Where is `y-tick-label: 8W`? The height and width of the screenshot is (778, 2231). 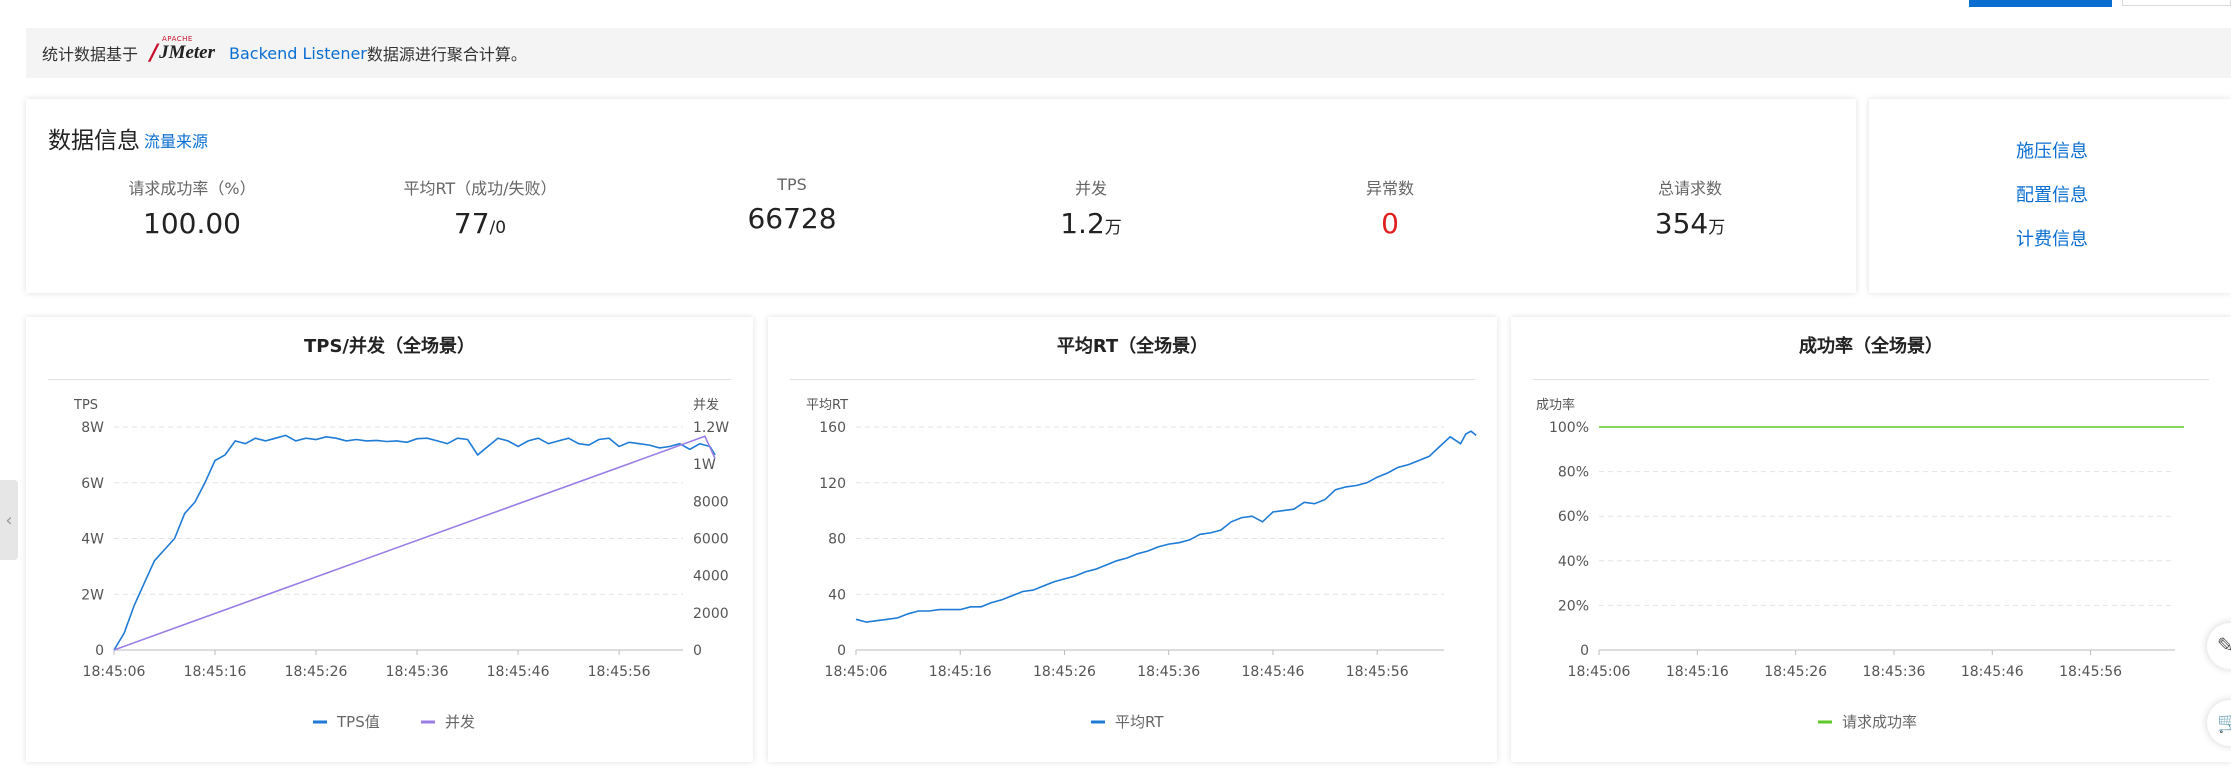 y-tick-label: 8W is located at coordinates (92, 428).